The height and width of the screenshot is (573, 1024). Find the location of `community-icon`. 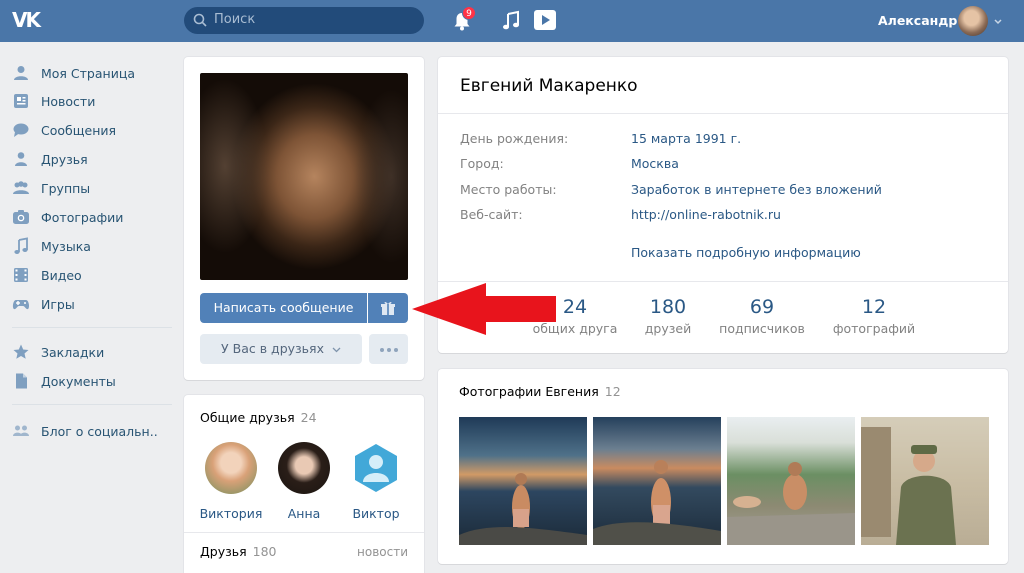

community-icon is located at coordinates (21, 430).